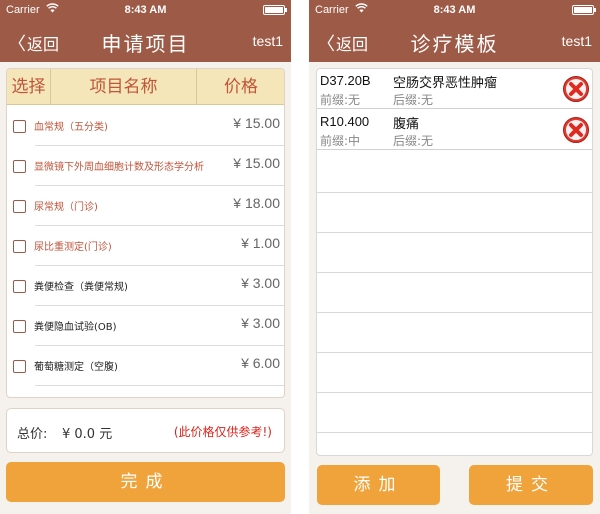 The image size is (600, 514). I want to click on item-name: 显微镜下外周血细胞计数及形态学分析, so click(119, 167).